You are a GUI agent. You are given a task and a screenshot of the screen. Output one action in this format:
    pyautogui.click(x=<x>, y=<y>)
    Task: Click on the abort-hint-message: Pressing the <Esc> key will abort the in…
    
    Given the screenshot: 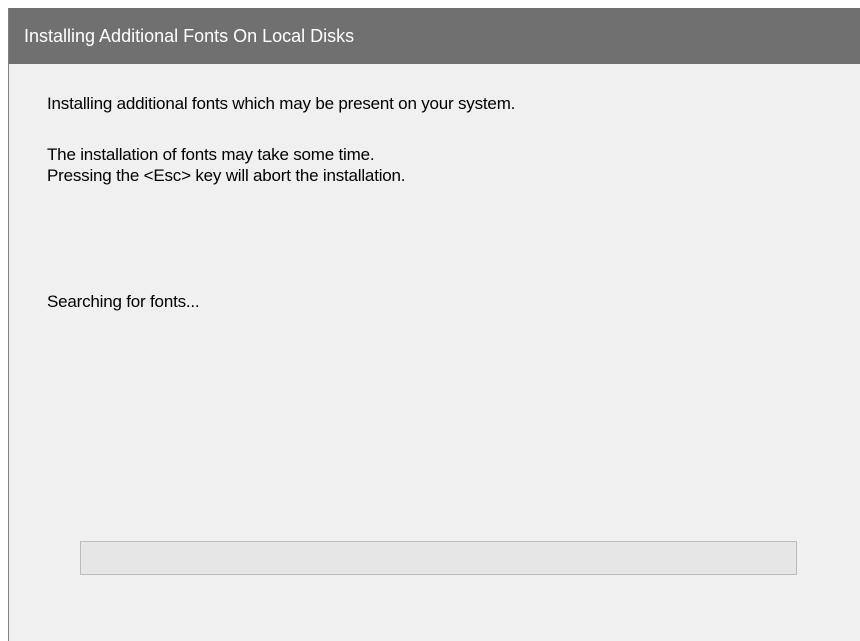 What is the action you would take?
    pyautogui.click(x=226, y=175)
    